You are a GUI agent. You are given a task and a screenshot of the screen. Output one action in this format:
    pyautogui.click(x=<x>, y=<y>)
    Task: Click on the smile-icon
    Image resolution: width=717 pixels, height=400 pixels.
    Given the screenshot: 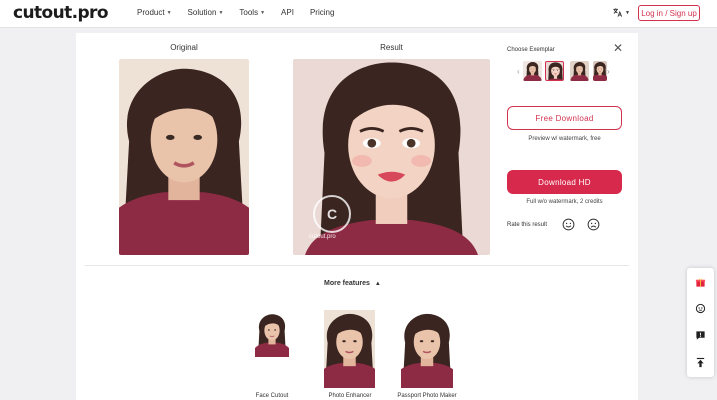 What is the action you would take?
    pyautogui.click(x=568, y=224)
    